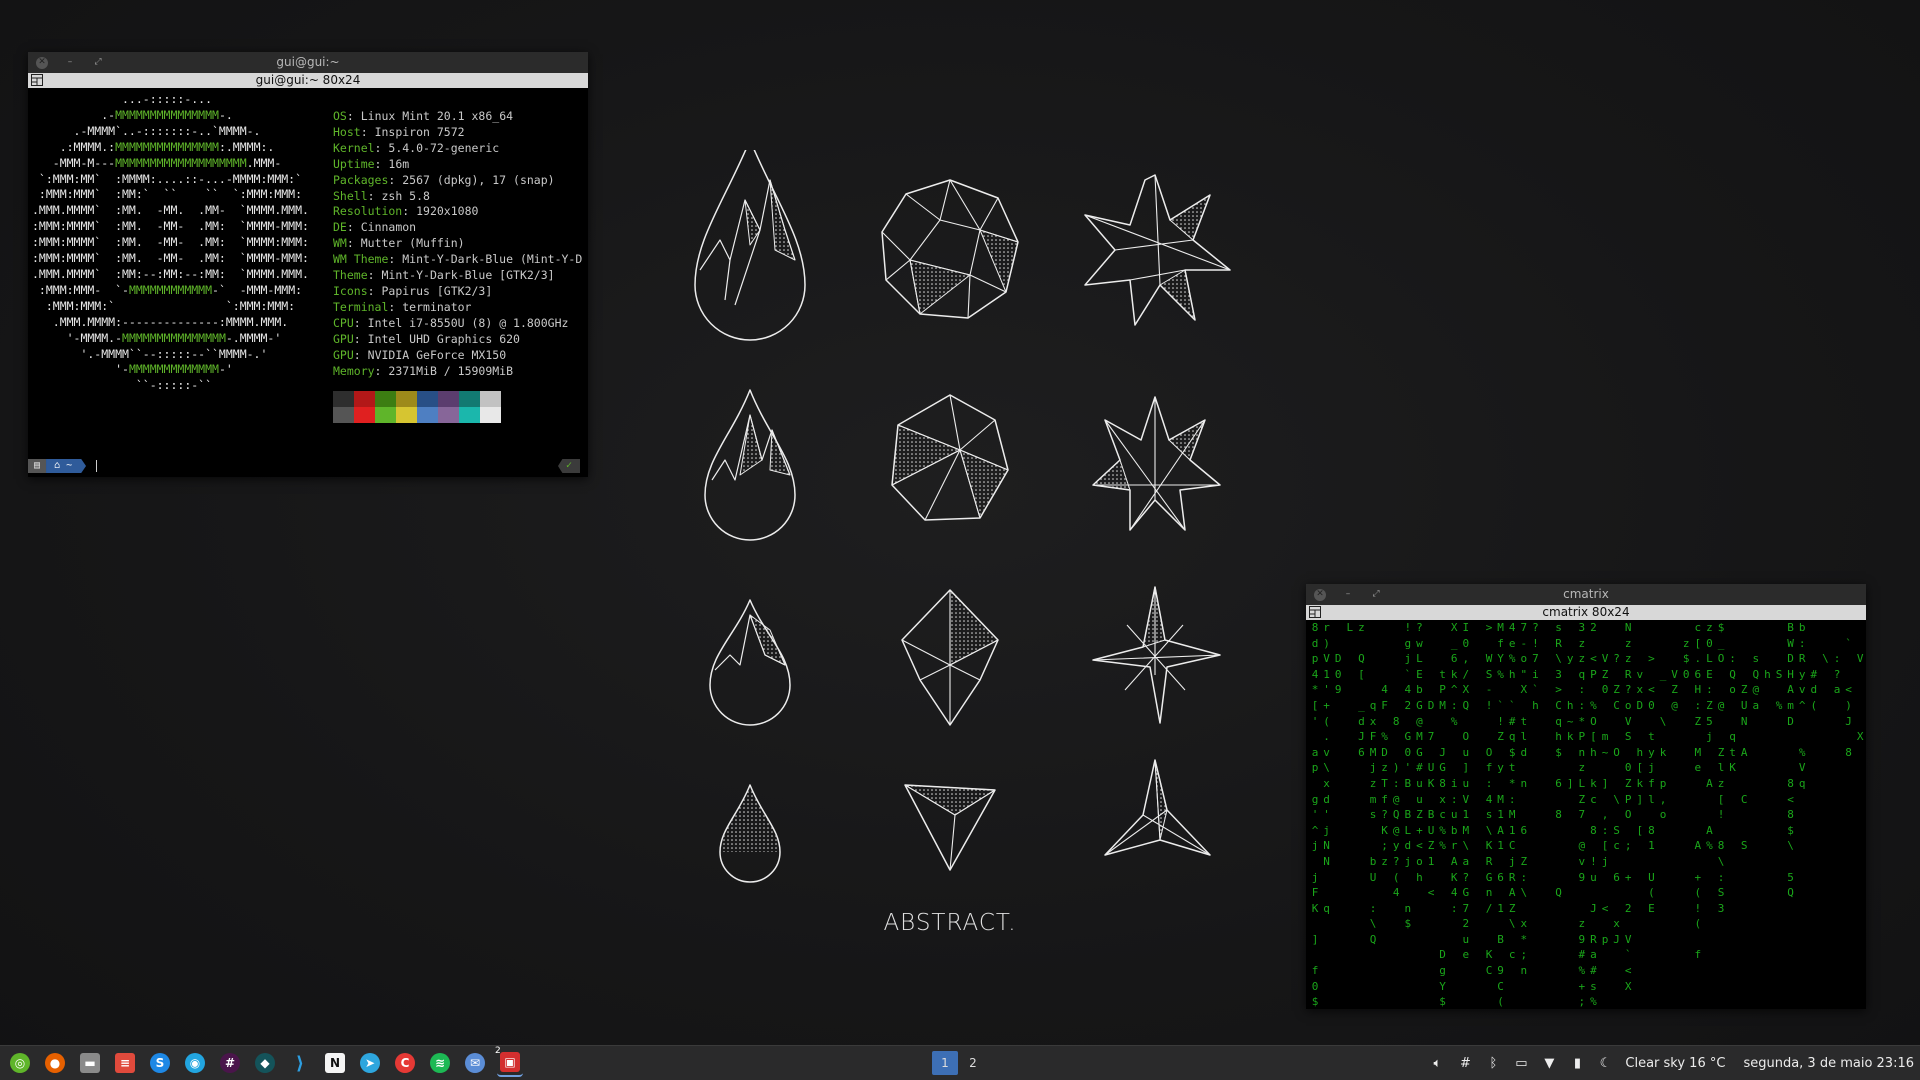 This screenshot has width=1920, height=1080. I want to click on logo-line: .-MMMM`..-:::::::-..`MMMM-., so click(146, 130).